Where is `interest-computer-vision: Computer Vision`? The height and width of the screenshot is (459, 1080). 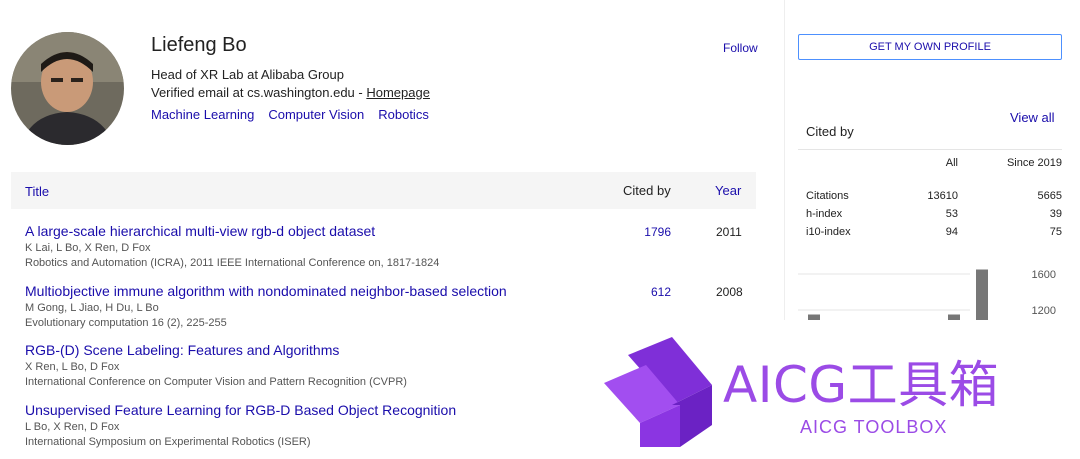
interest-computer-vision: Computer Vision is located at coordinates (316, 114).